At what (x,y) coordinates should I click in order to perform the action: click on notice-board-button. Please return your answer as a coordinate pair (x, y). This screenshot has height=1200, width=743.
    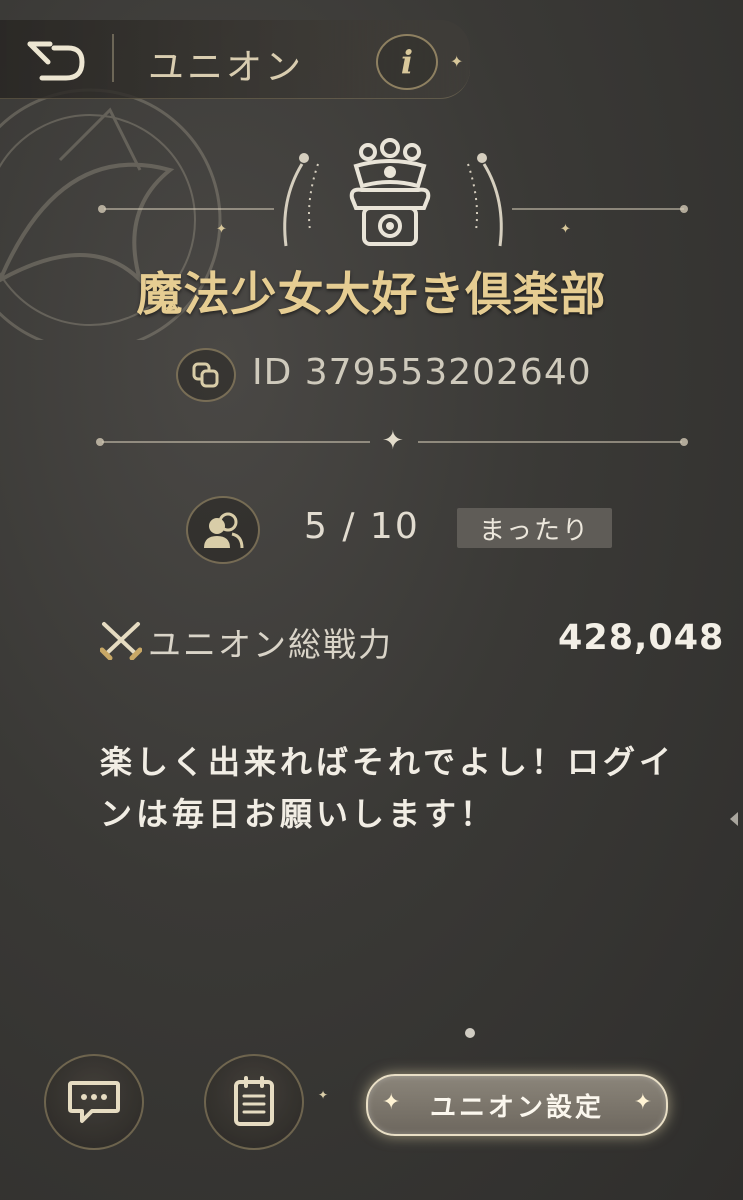
    Looking at the image, I should click on (254, 1102).